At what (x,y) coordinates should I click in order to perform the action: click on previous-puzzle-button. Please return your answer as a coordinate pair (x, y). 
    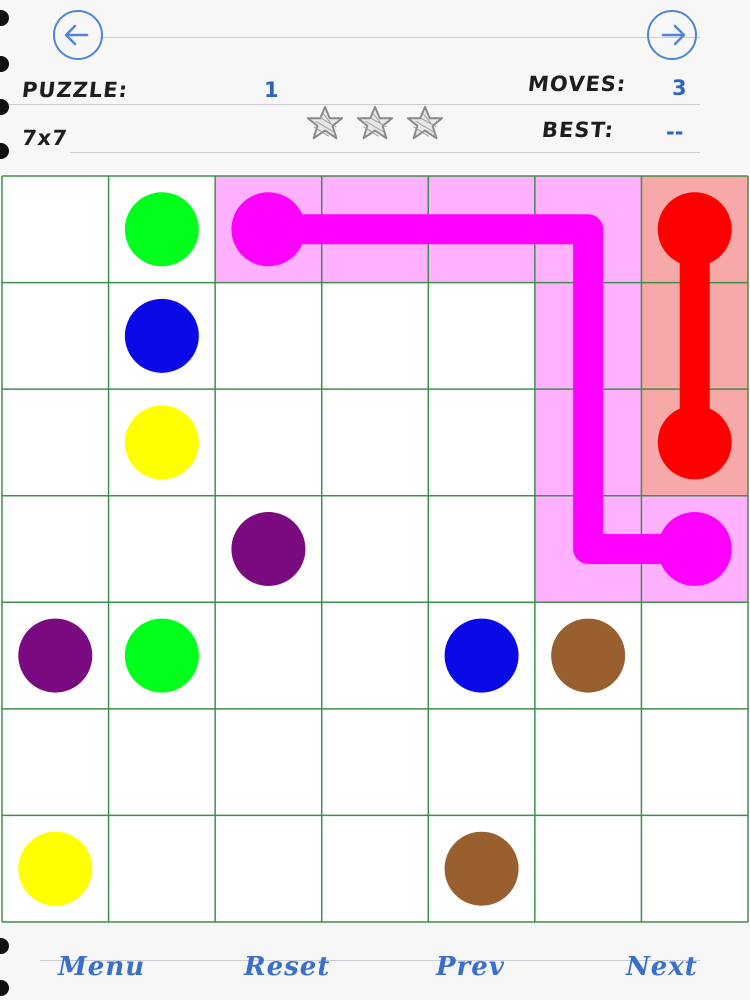
    Looking at the image, I should click on (78, 35).